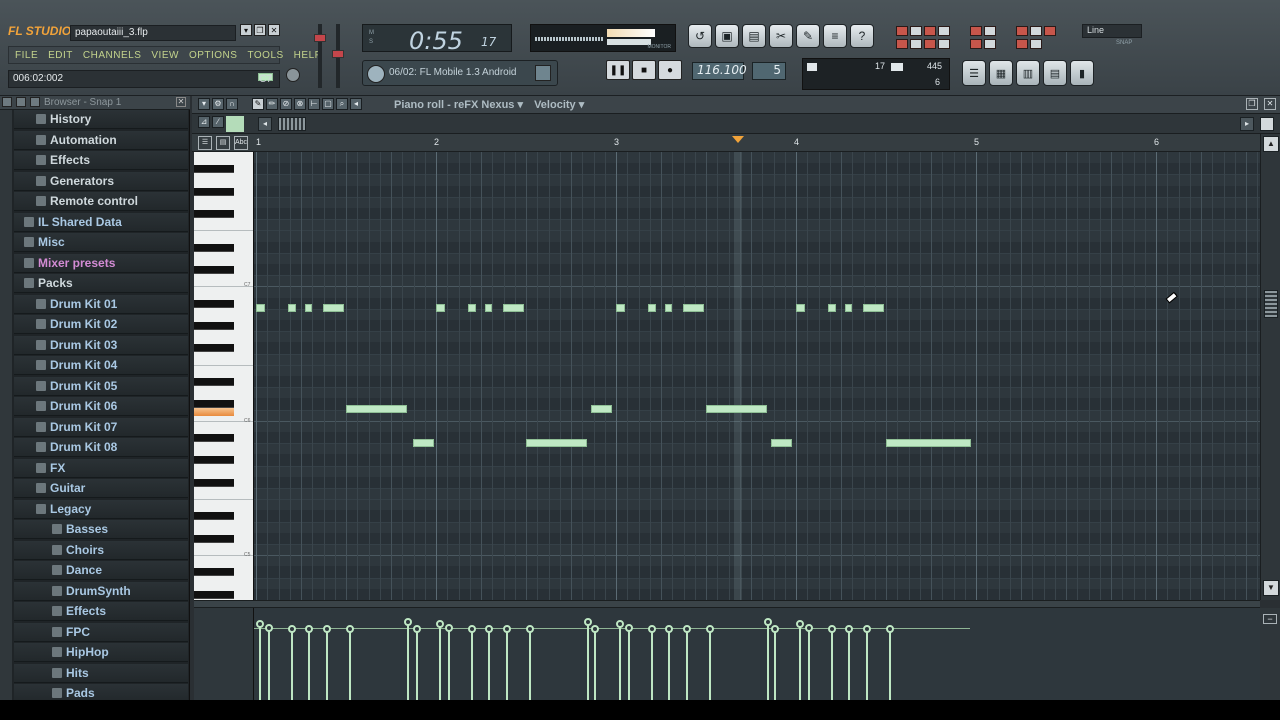  I want to click on delete-icon: ⊘, so click(286, 104).